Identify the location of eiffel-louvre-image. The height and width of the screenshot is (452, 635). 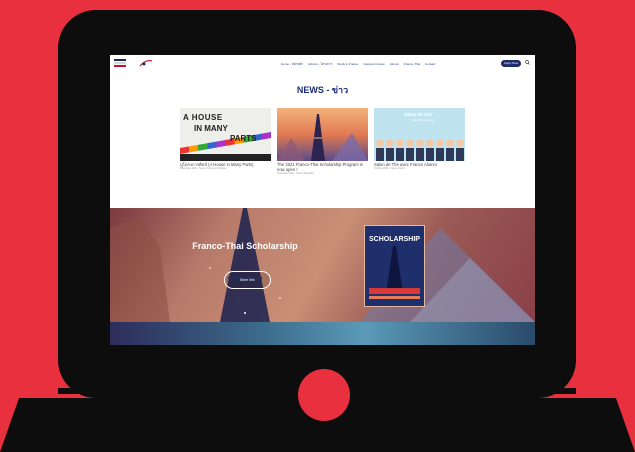
(322, 137).